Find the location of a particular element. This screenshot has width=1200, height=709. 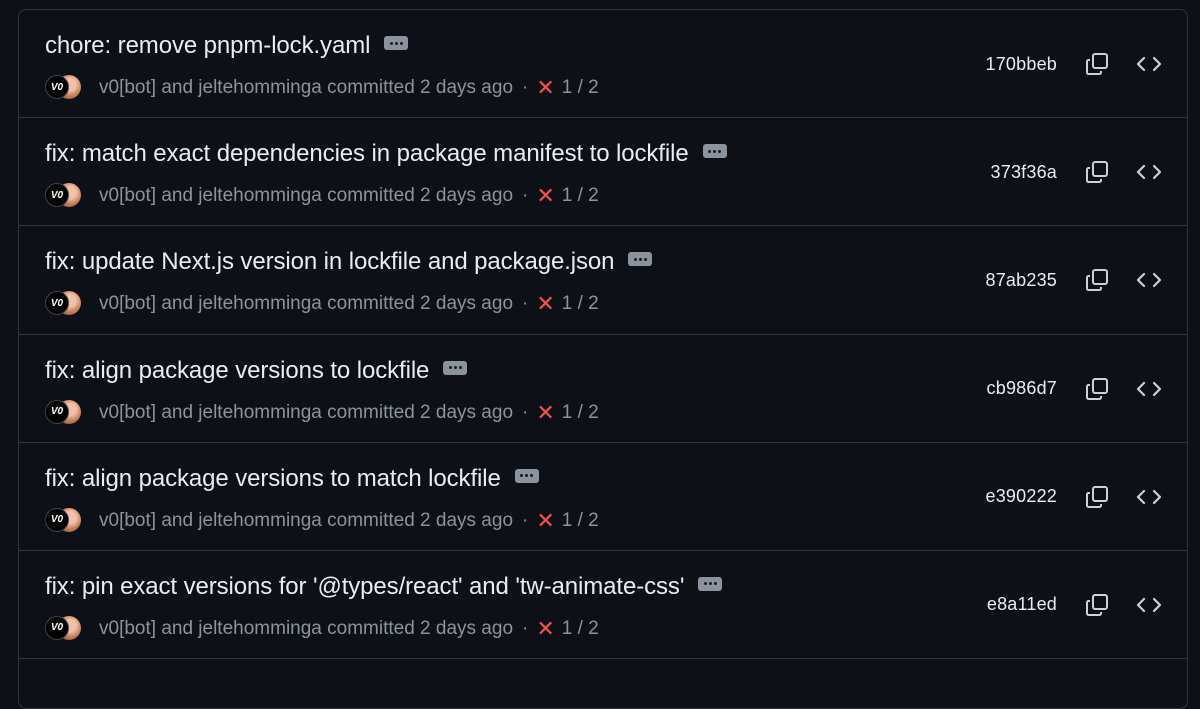

commit-title-link: chore: remove pnpm-lock.yaml is located at coordinates (207, 46).